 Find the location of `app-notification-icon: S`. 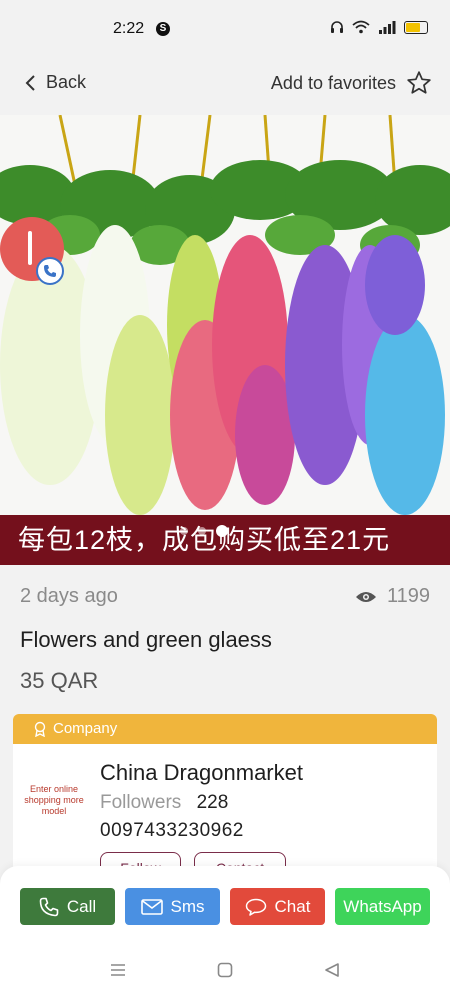

app-notification-icon: S is located at coordinates (163, 29).